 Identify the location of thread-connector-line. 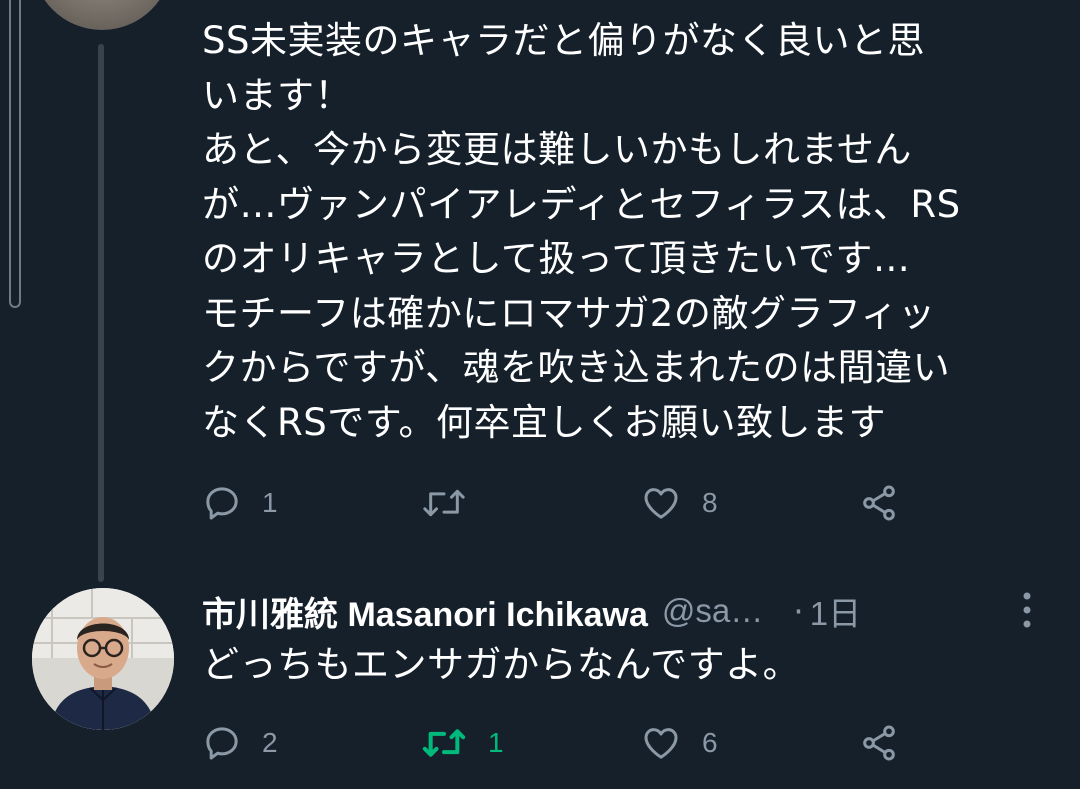
(101, 313).